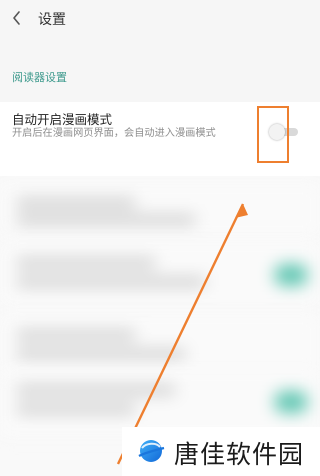  I want to click on watermark: 唐佳软件园, so click(221, 451).